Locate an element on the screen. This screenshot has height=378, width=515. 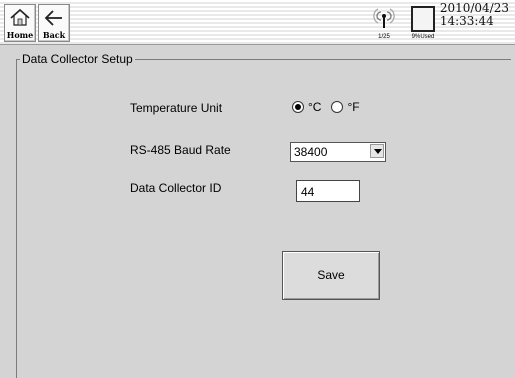
storage-caption: 9%Used is located at coordinates (423, 37).